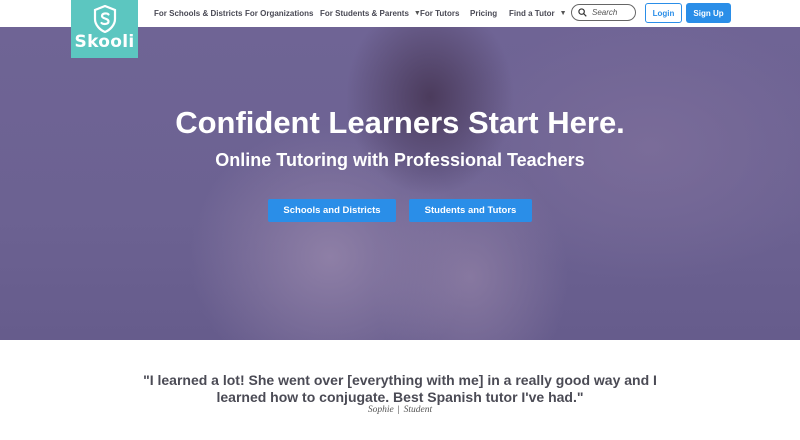  I want to click on login-button: Login, so click(663, 13).